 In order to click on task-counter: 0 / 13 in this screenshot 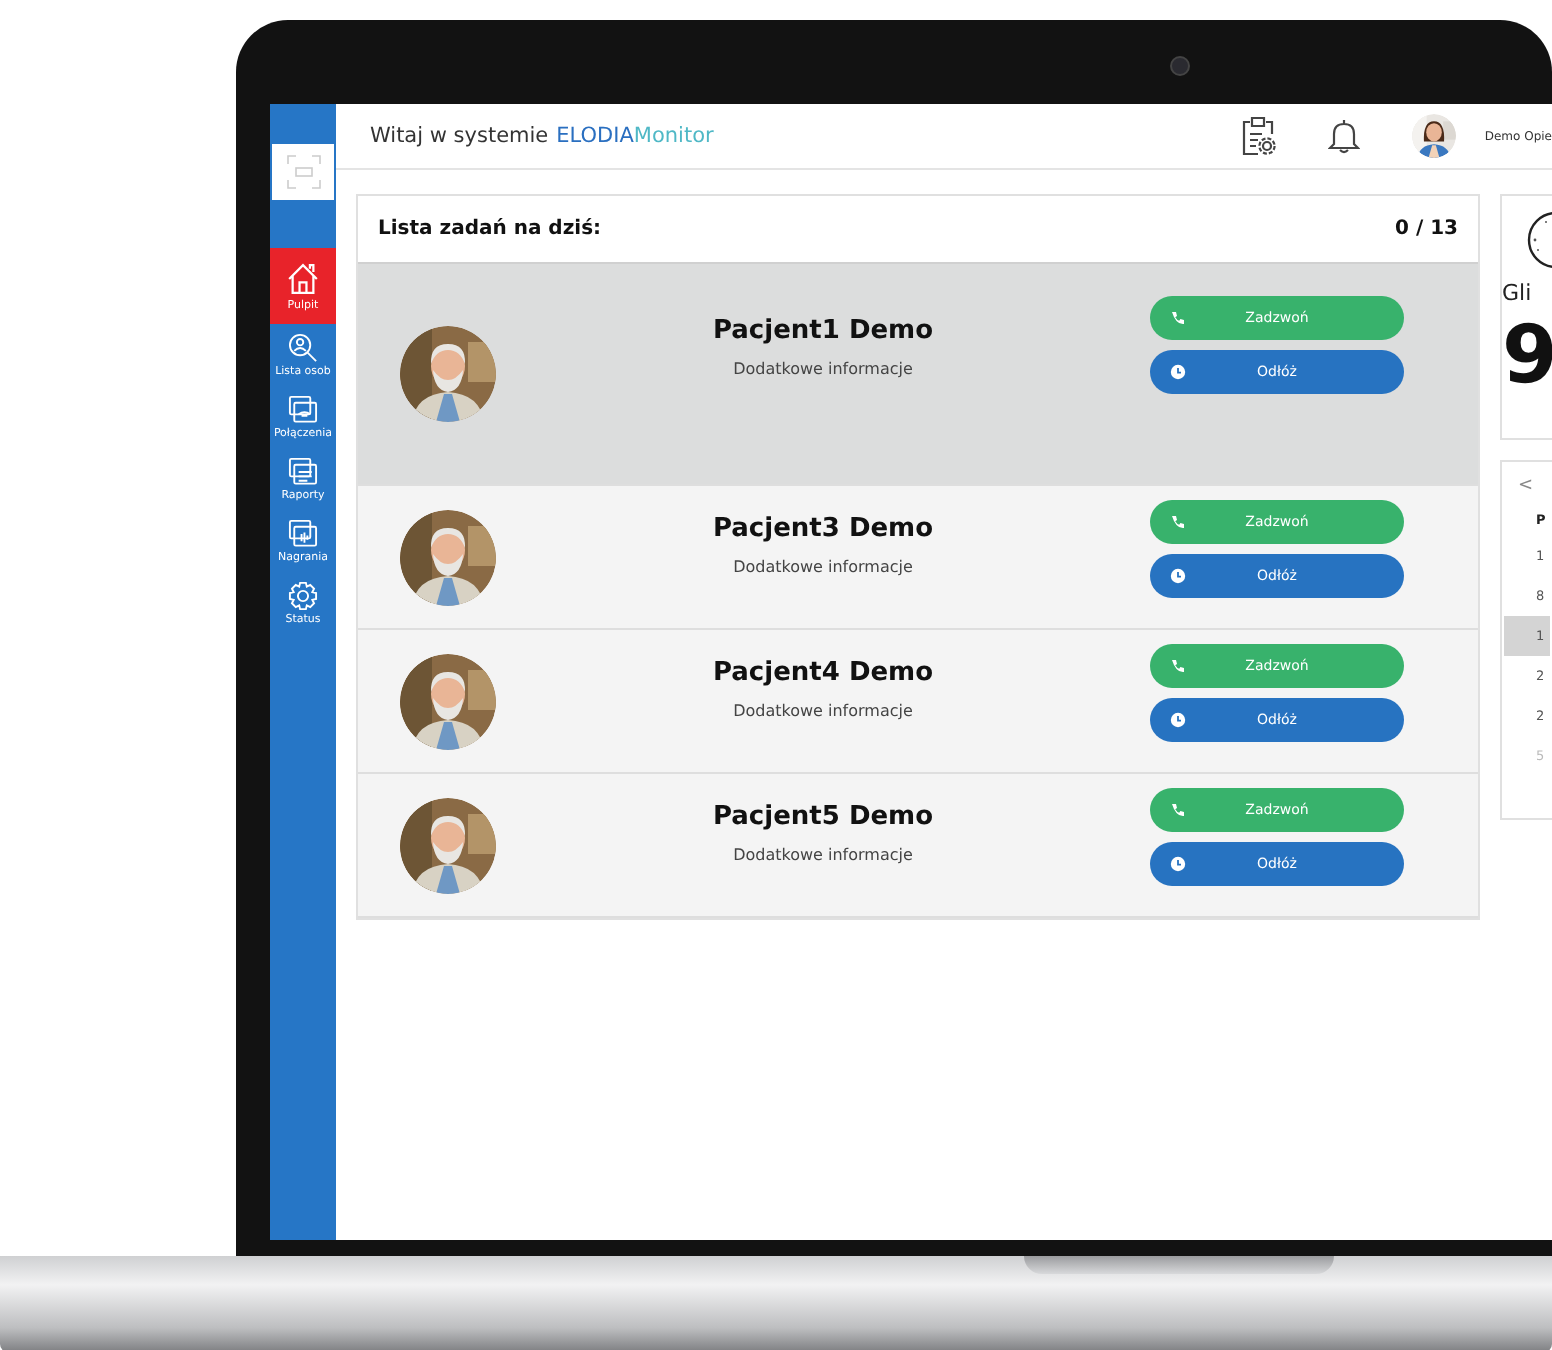, I will do `click(1426, 229)`.